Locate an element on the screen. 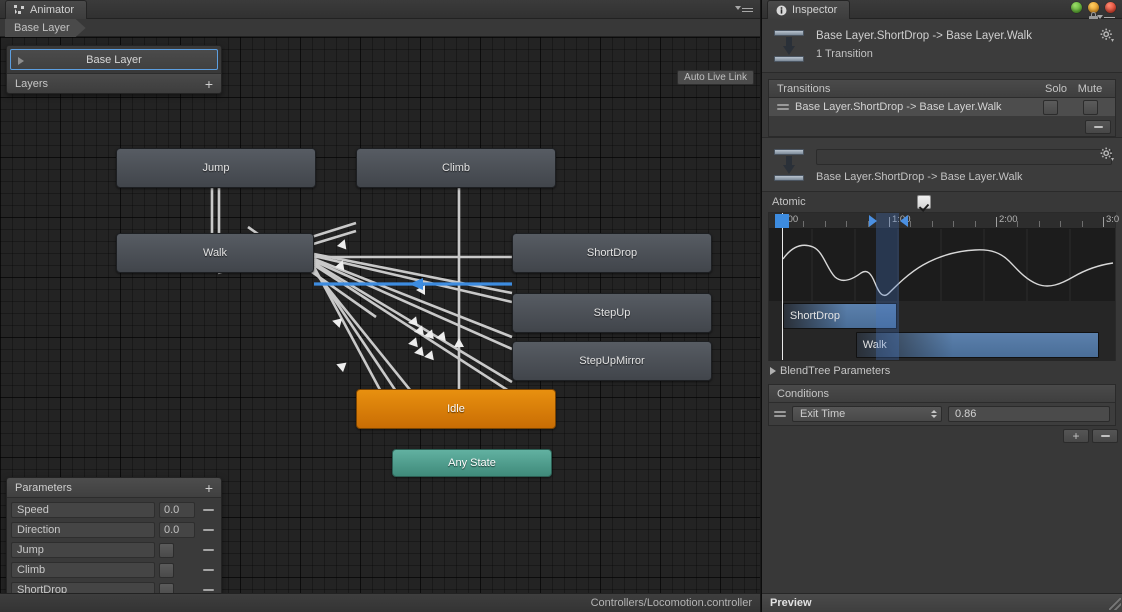  mute-checkbox is located at coordinates (1090, 107).